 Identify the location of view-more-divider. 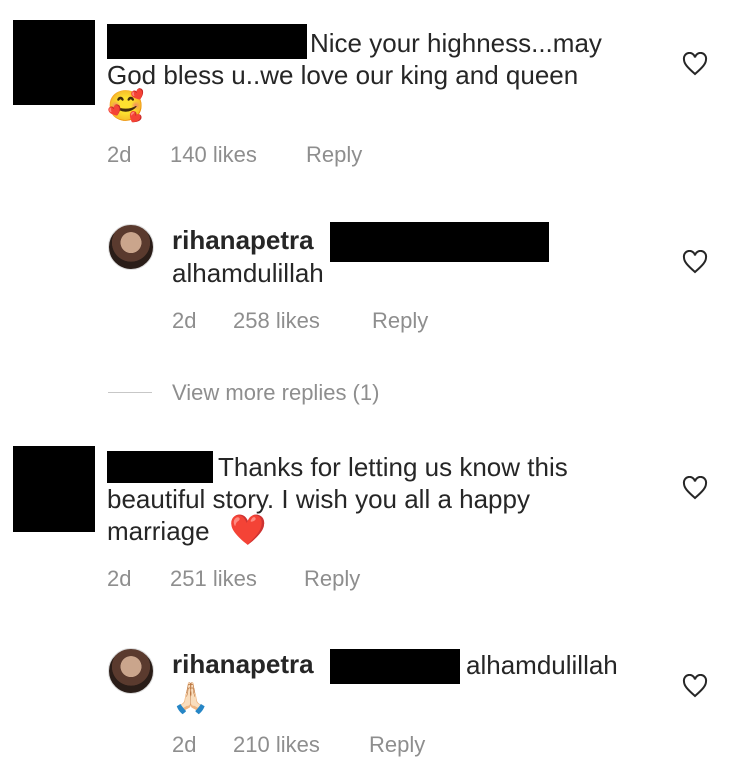
(130, 392).